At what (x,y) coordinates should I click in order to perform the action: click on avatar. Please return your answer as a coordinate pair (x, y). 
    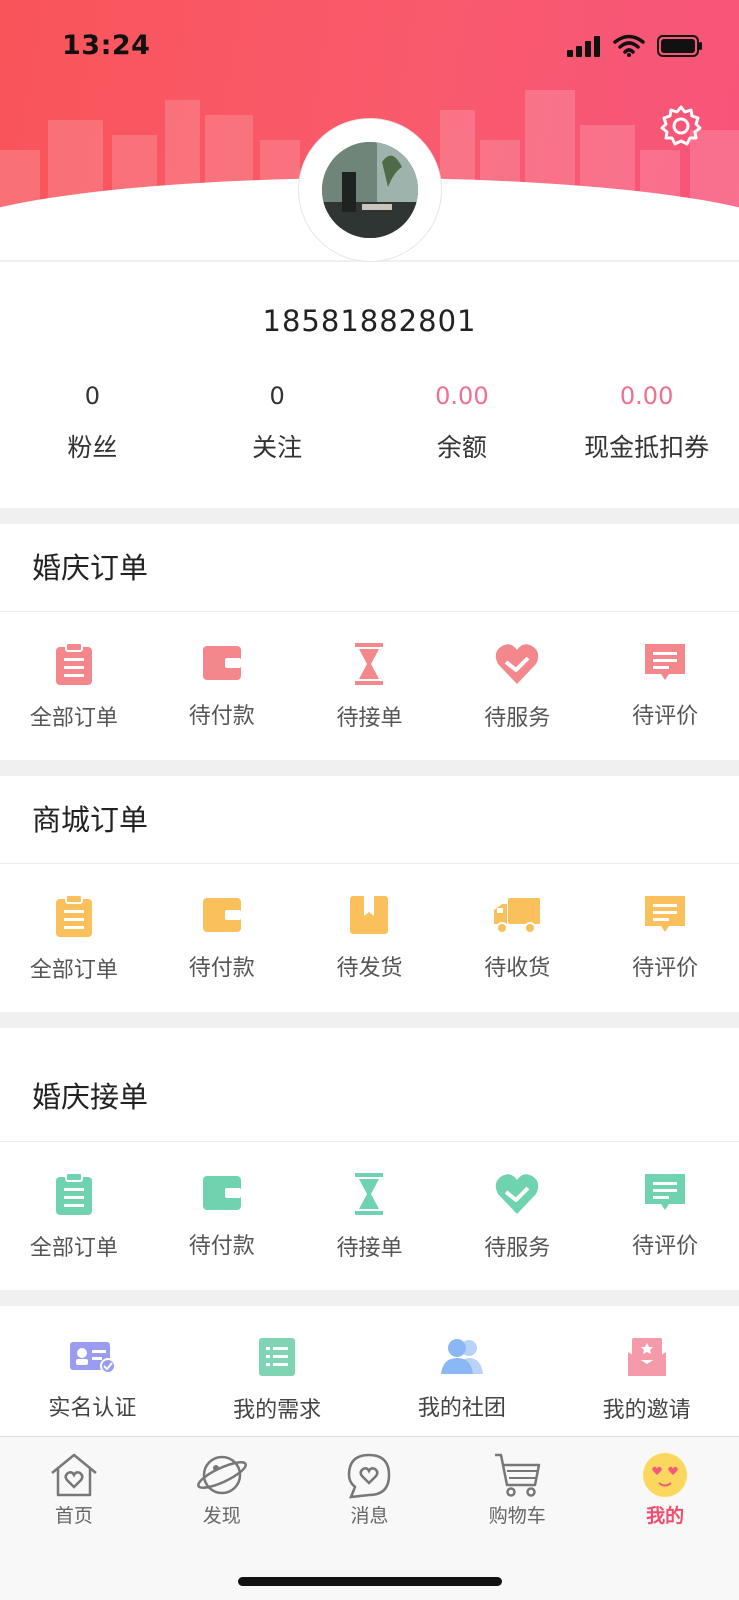
    Looking at the image, I should click on (370, 190).